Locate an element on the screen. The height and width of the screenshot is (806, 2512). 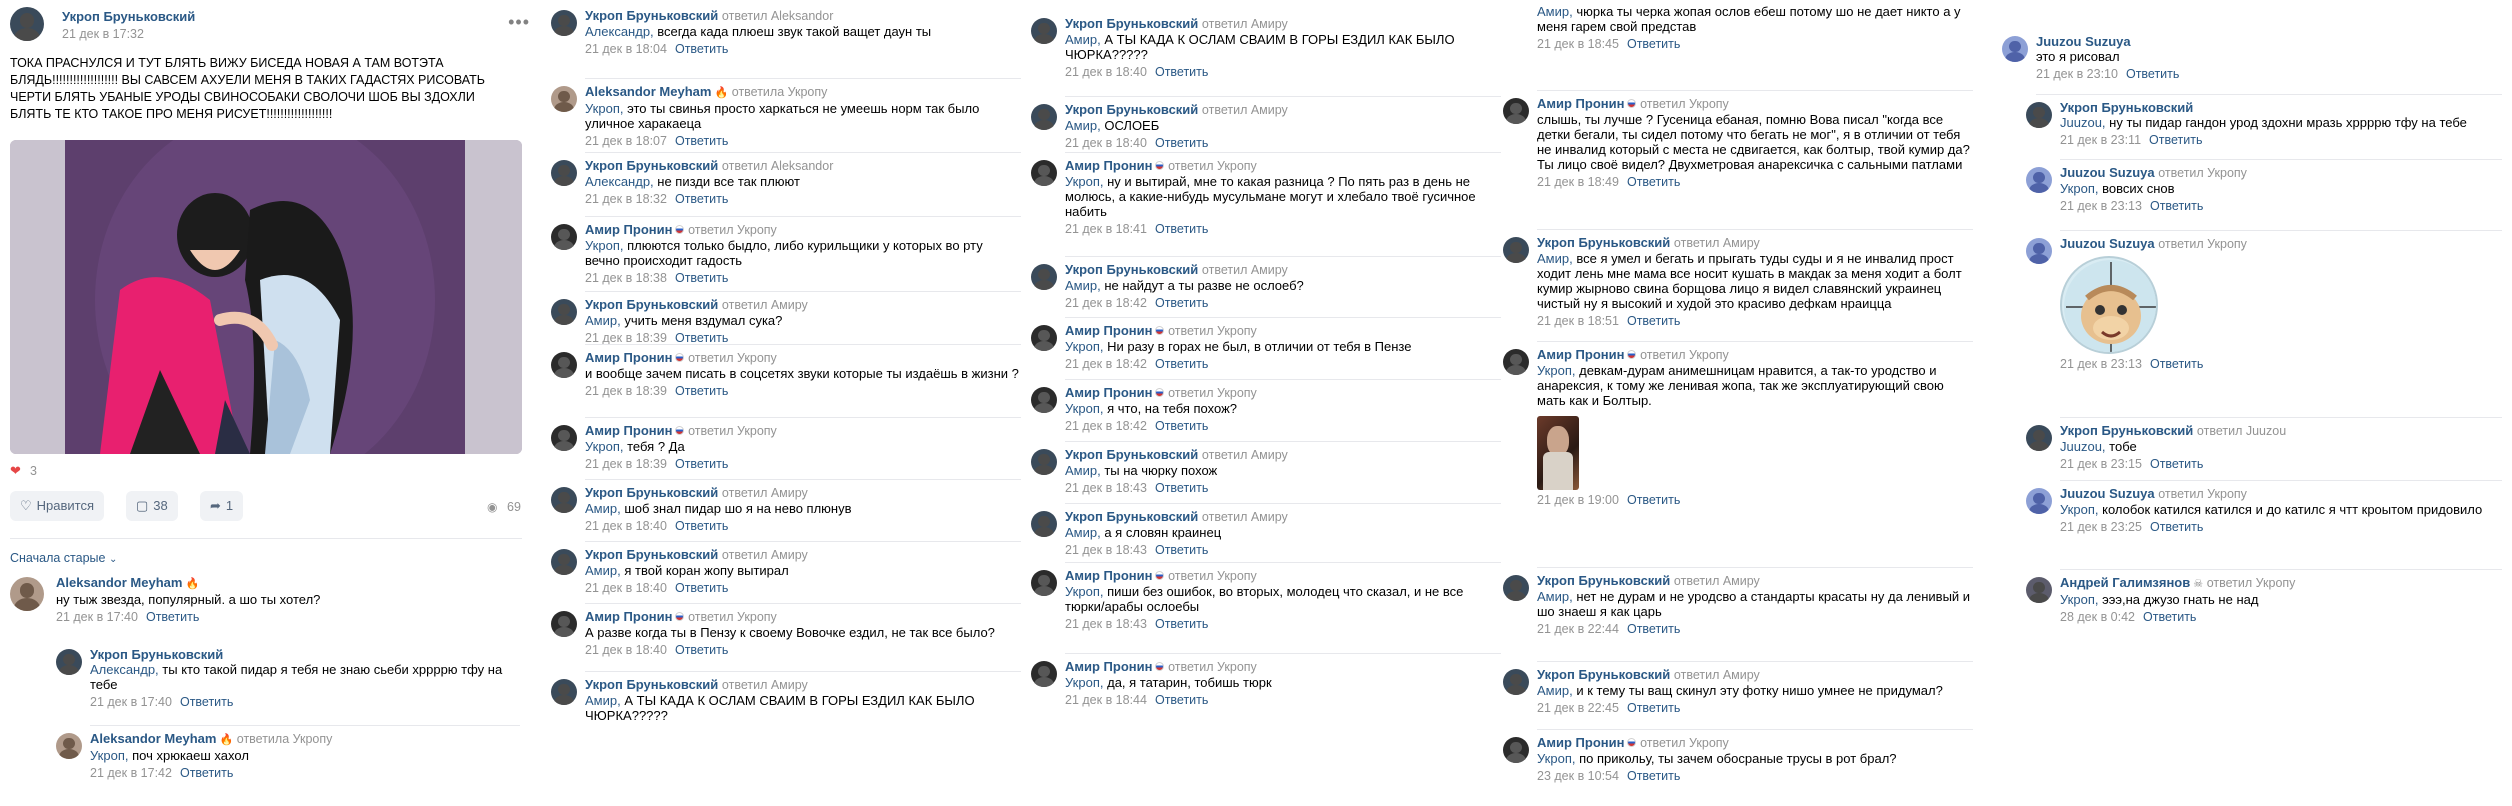
comment-date: 28 дек в 0:42 is located at coordinates (2097, 617).